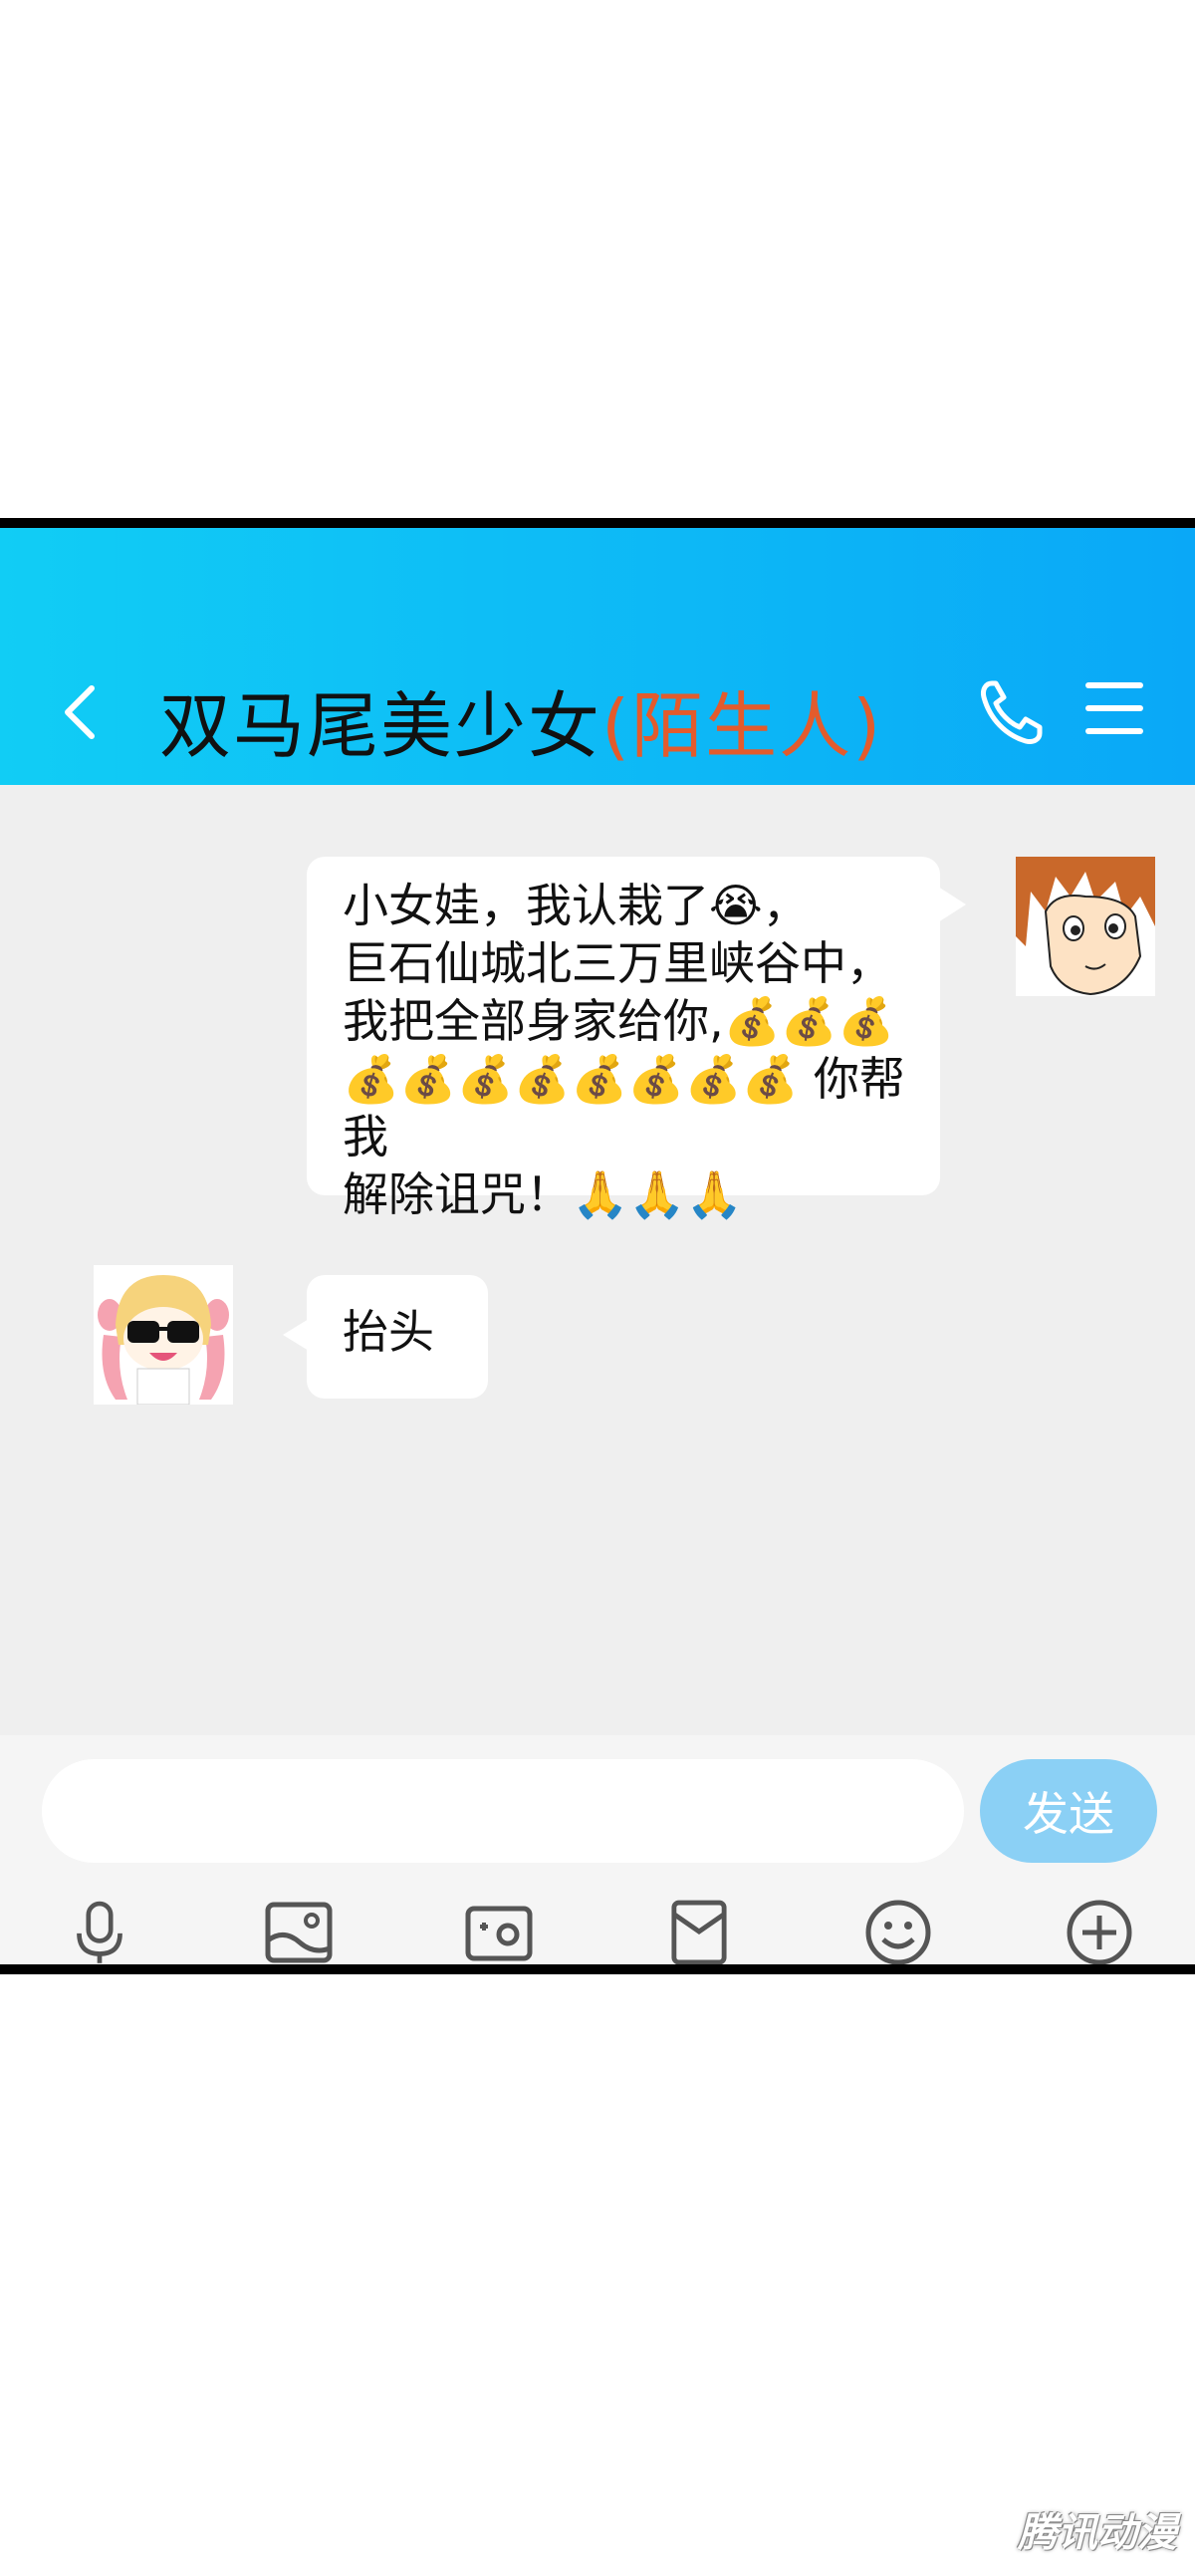 This screenshot has width=1195, height=2576. Describe the element at coordinates (624, 1107) in the screenshot. I see `message-line: 💰💰💰💰💰💰💰💰 你帮我` at that location.